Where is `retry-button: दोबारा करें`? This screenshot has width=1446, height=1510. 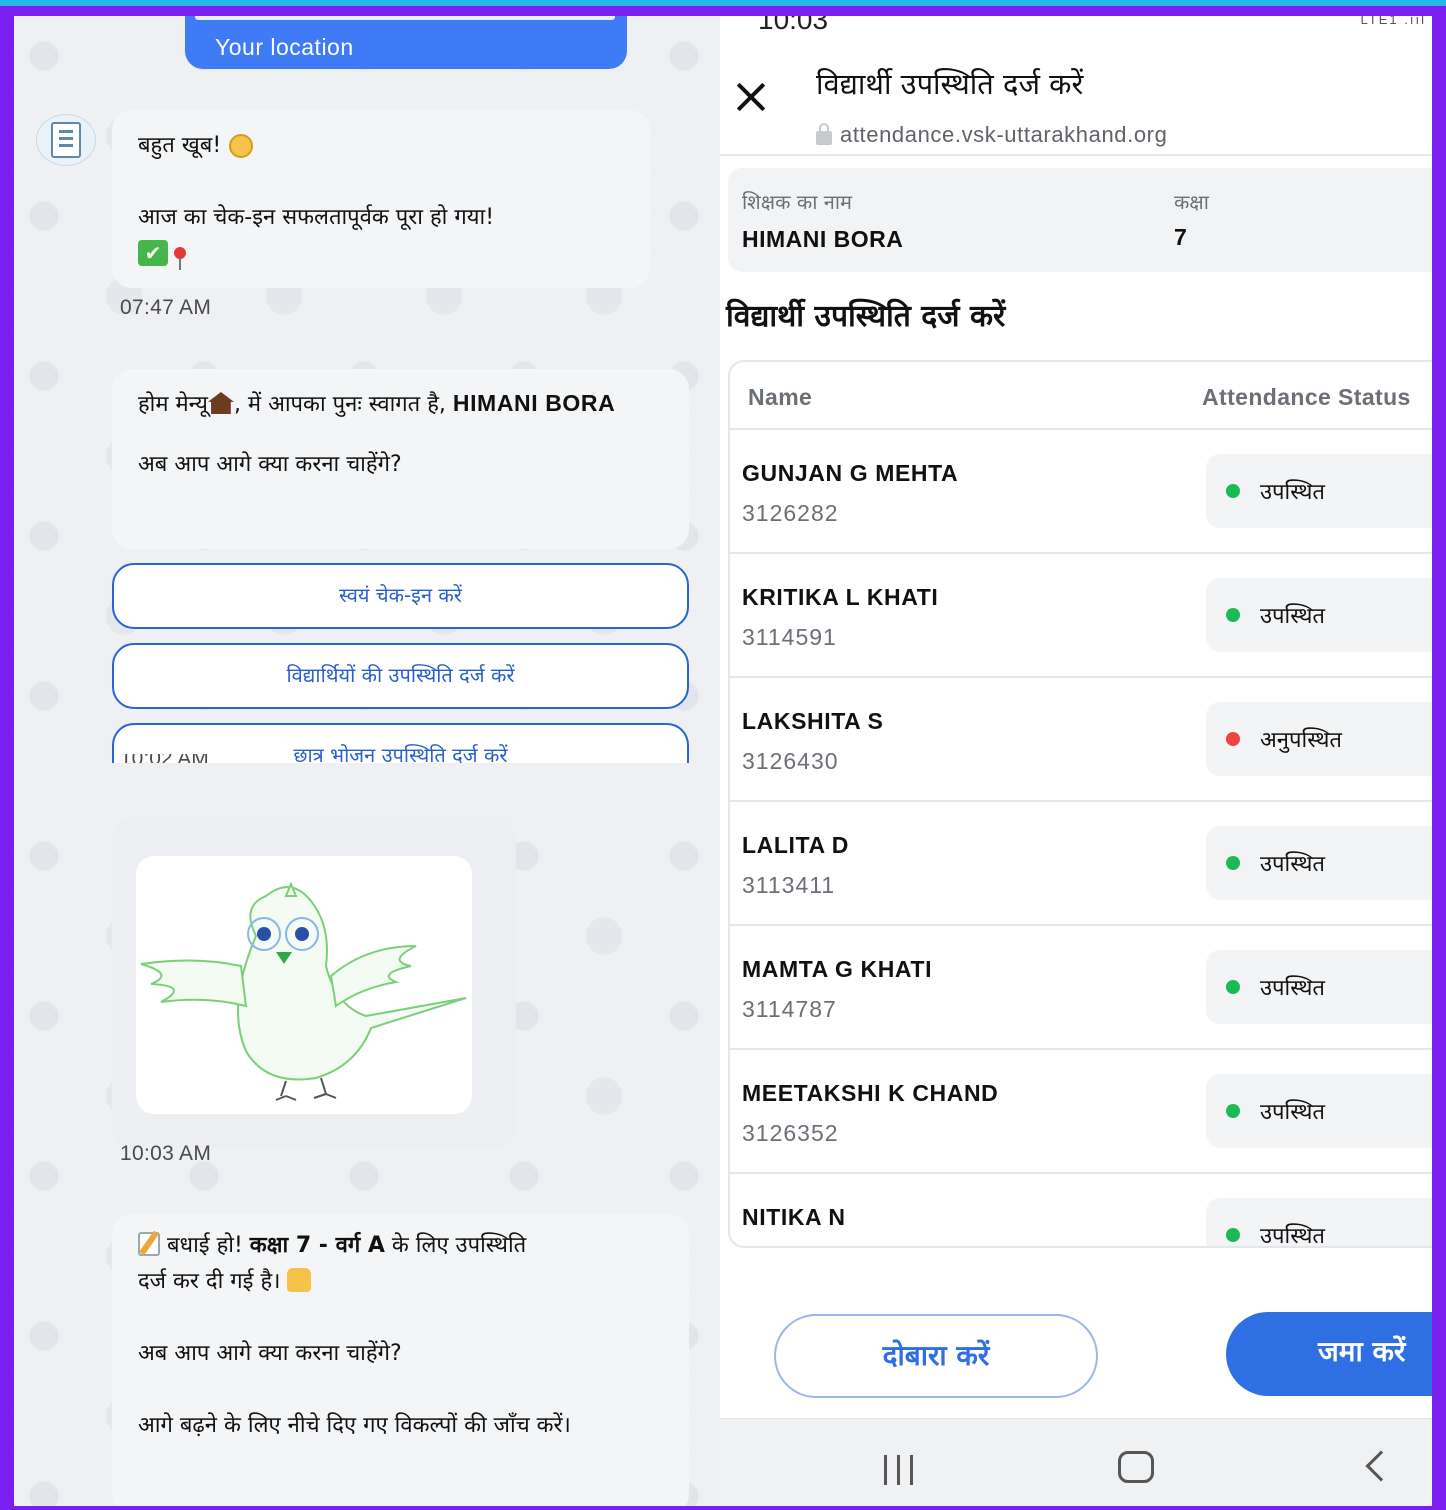
retry-button: दोबारा करें is located at coordinates (936, 1356).